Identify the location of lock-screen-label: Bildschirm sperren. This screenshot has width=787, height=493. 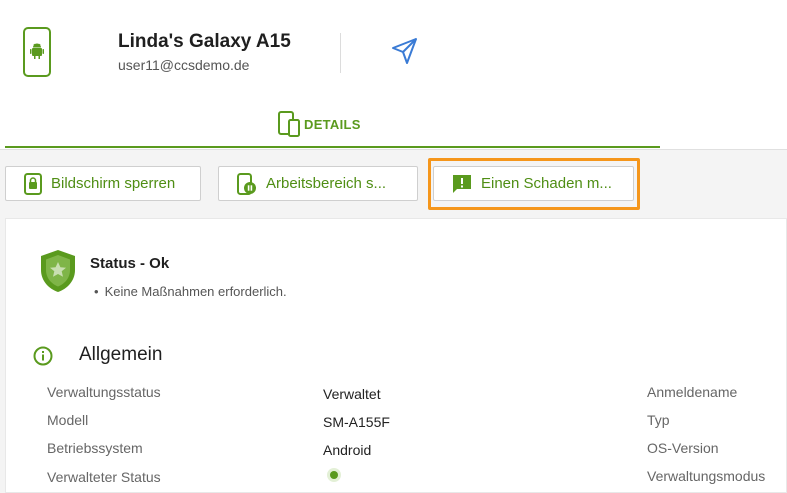
(113, 183).